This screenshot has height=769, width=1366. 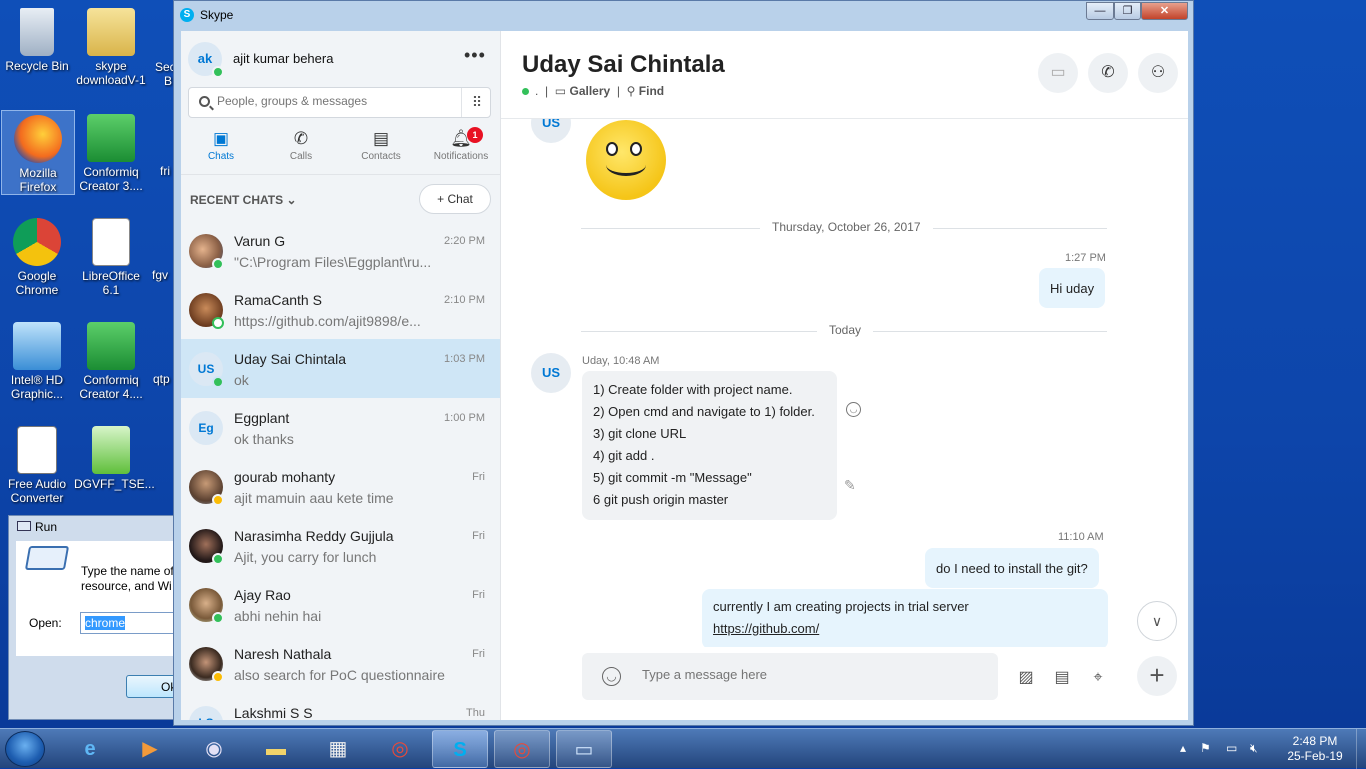 I want to click on more-options-icon: •••, so click(x=475, y=55).